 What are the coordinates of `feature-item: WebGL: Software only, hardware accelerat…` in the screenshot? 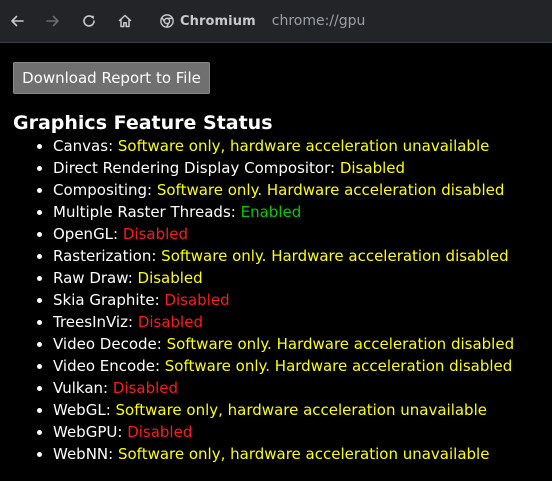 It's located at (275, 410).